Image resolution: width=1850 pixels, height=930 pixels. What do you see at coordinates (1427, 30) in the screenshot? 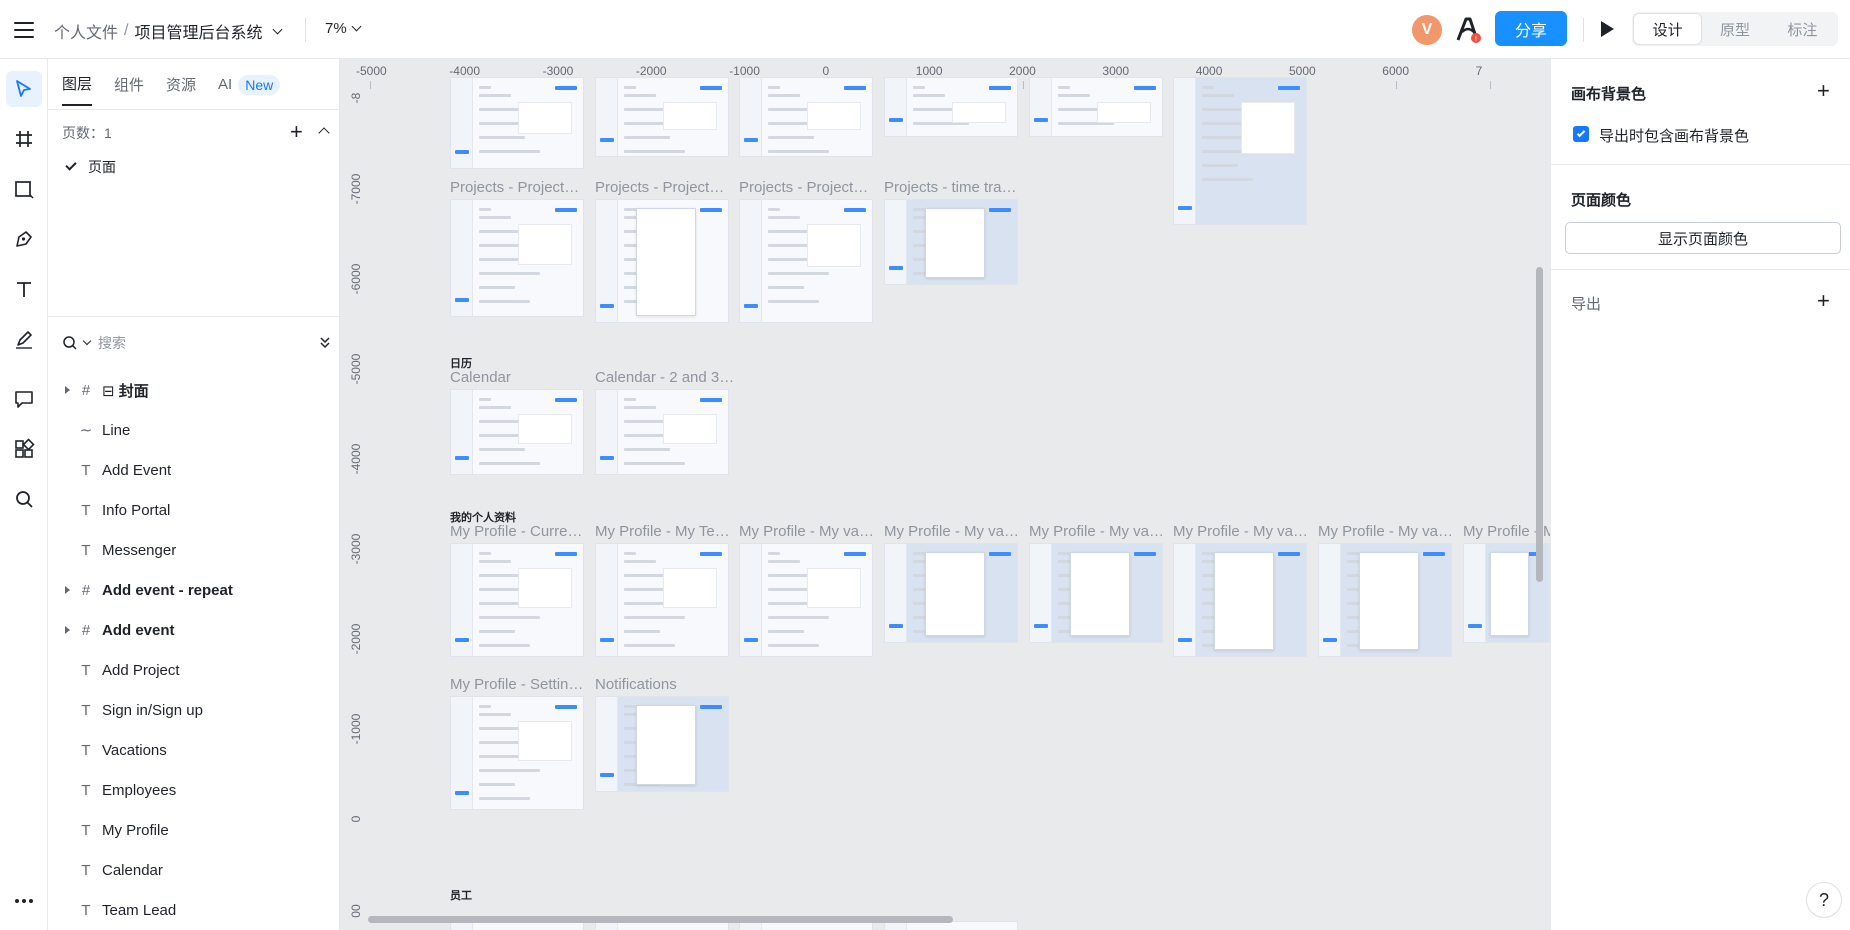
I see `avatar: V` at bounding box center [1427, 30].